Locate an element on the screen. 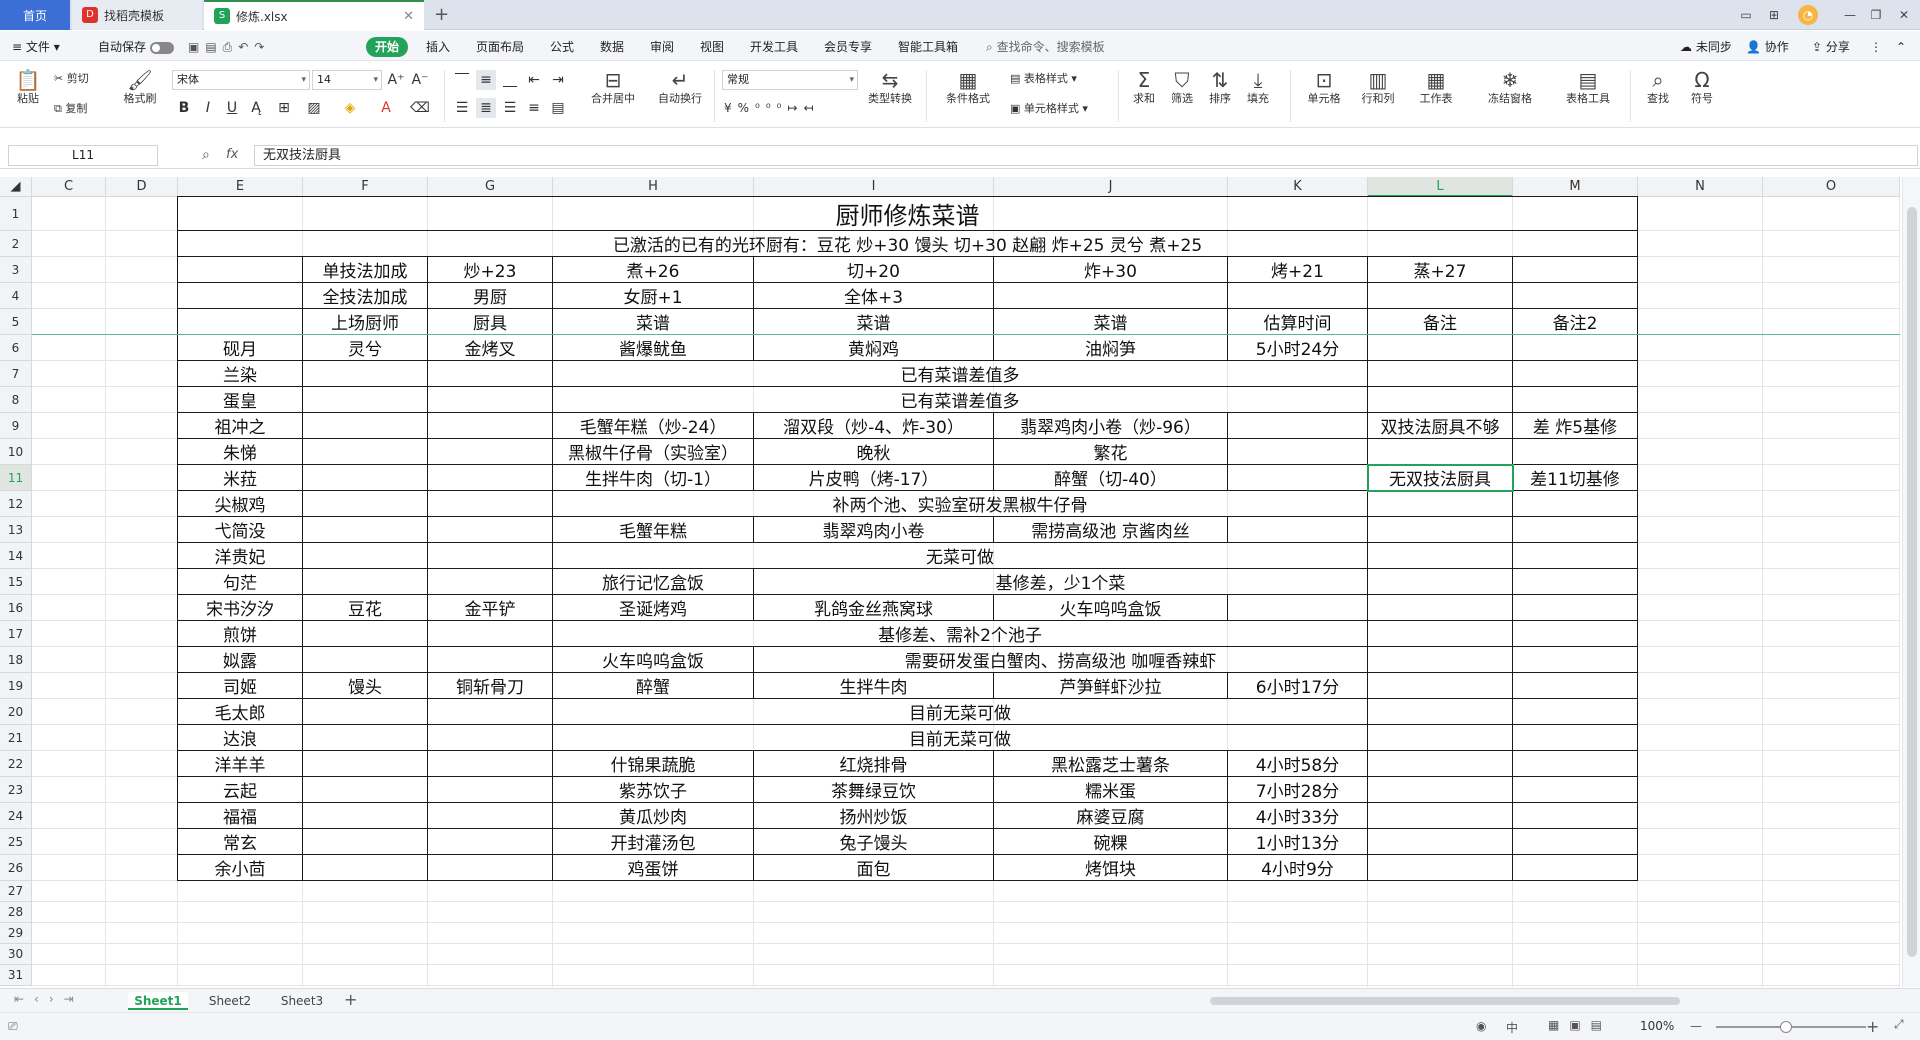  tab-template: D 找稻壳模板 is located at coordinates (137, 15).